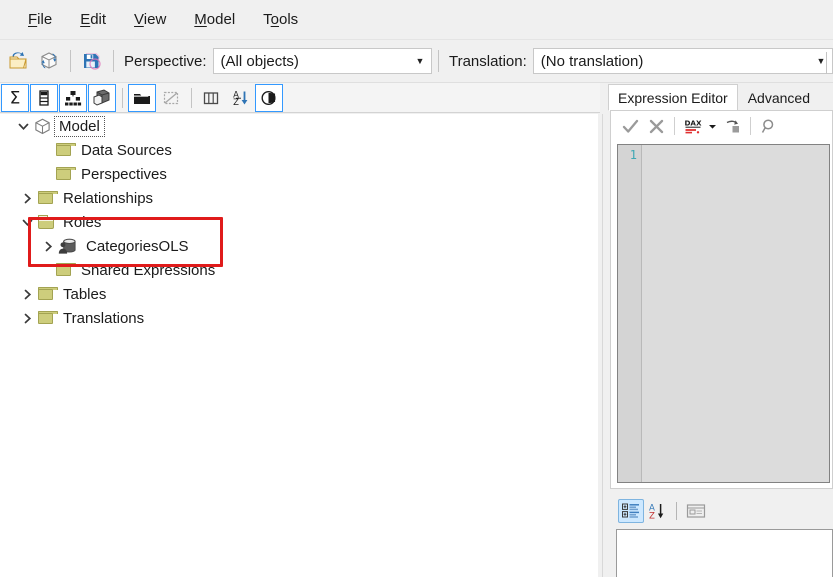 Image resolution: width=833 pixels, height=577 pixels. I want to click on tree-item-shared-expressions: Shared Expressions, so click(299, 270).